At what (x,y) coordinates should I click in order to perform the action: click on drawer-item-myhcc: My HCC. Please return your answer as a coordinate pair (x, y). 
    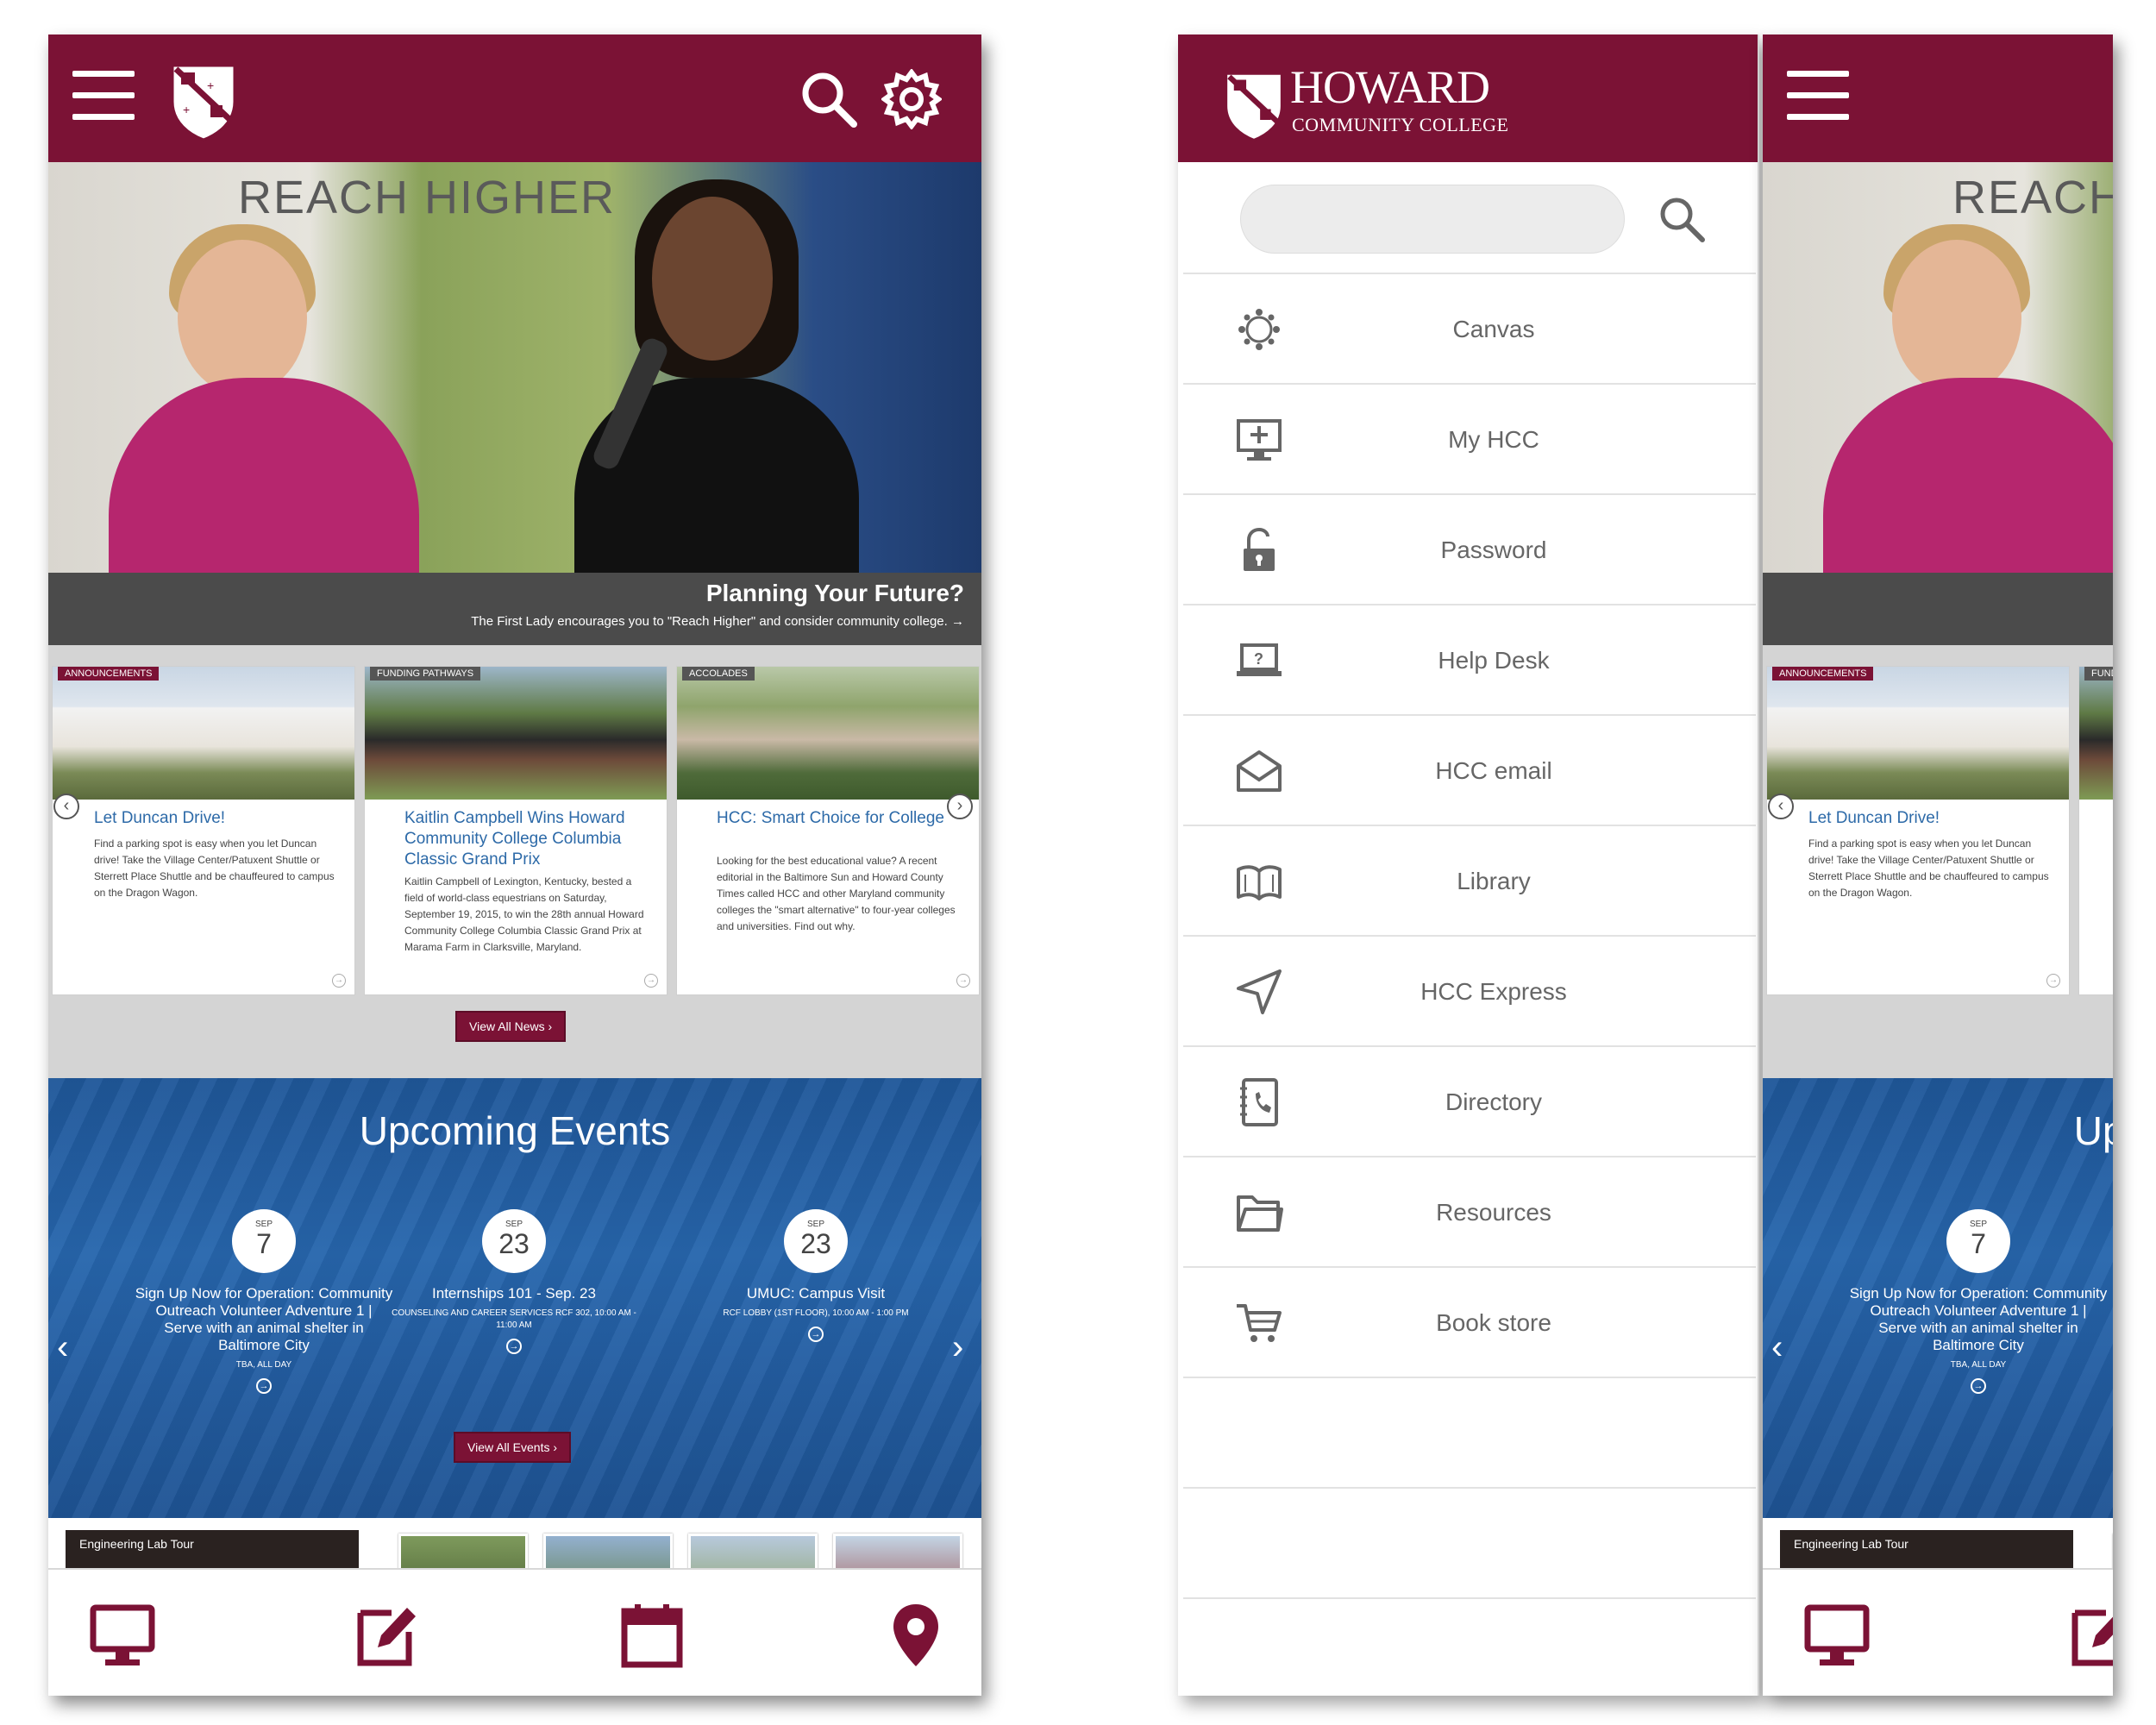
    Looking at the image, I should click on (1469, 438).